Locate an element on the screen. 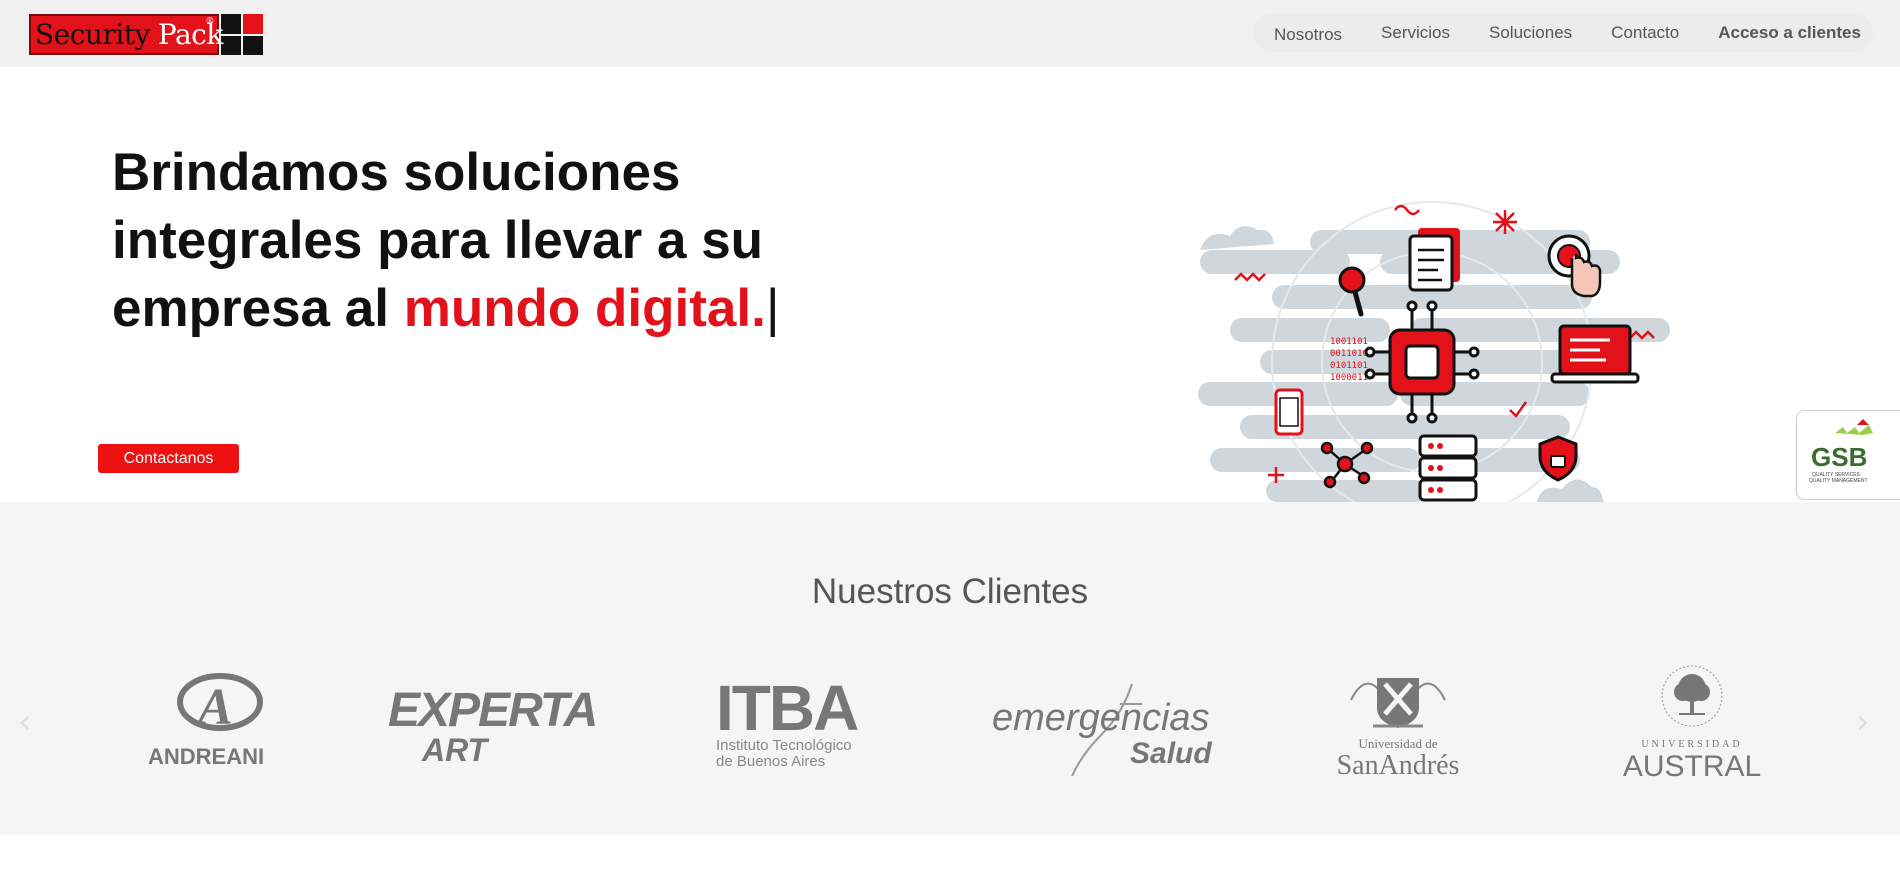 The height and width of the screenshot is (870, 1900). gsb-logo-icon: GSB QUALITY SERVICES QUALITY MANAGEMENT is located at coordinates (1841, 451).